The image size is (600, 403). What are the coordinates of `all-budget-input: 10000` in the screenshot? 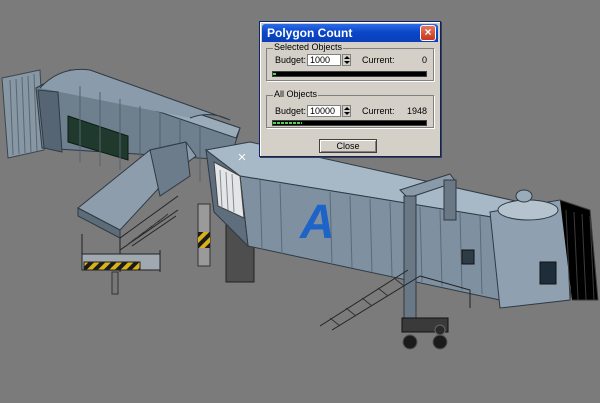 It's located at (324, 111).